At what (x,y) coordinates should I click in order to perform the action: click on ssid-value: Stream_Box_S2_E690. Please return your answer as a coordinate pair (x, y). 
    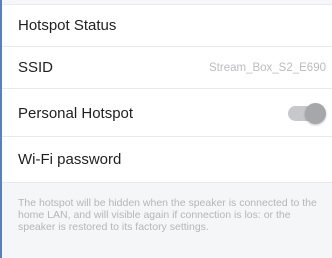
    Looking at the image, I should click on (267, 68).